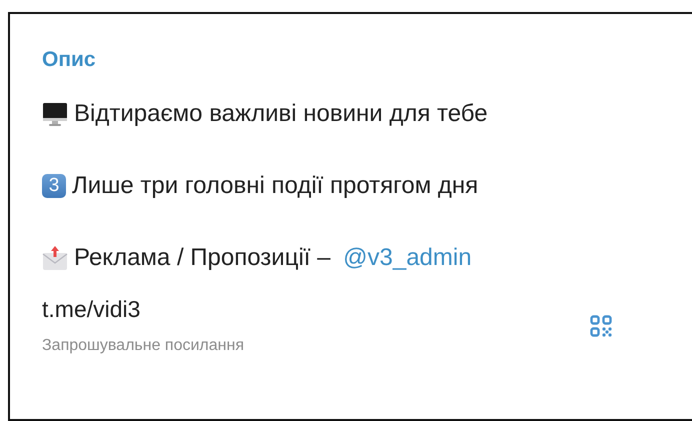 This screenshot has width=692, height=421. I want to click on invite-caption: Запрошувальне посилання, so click(143, 346).